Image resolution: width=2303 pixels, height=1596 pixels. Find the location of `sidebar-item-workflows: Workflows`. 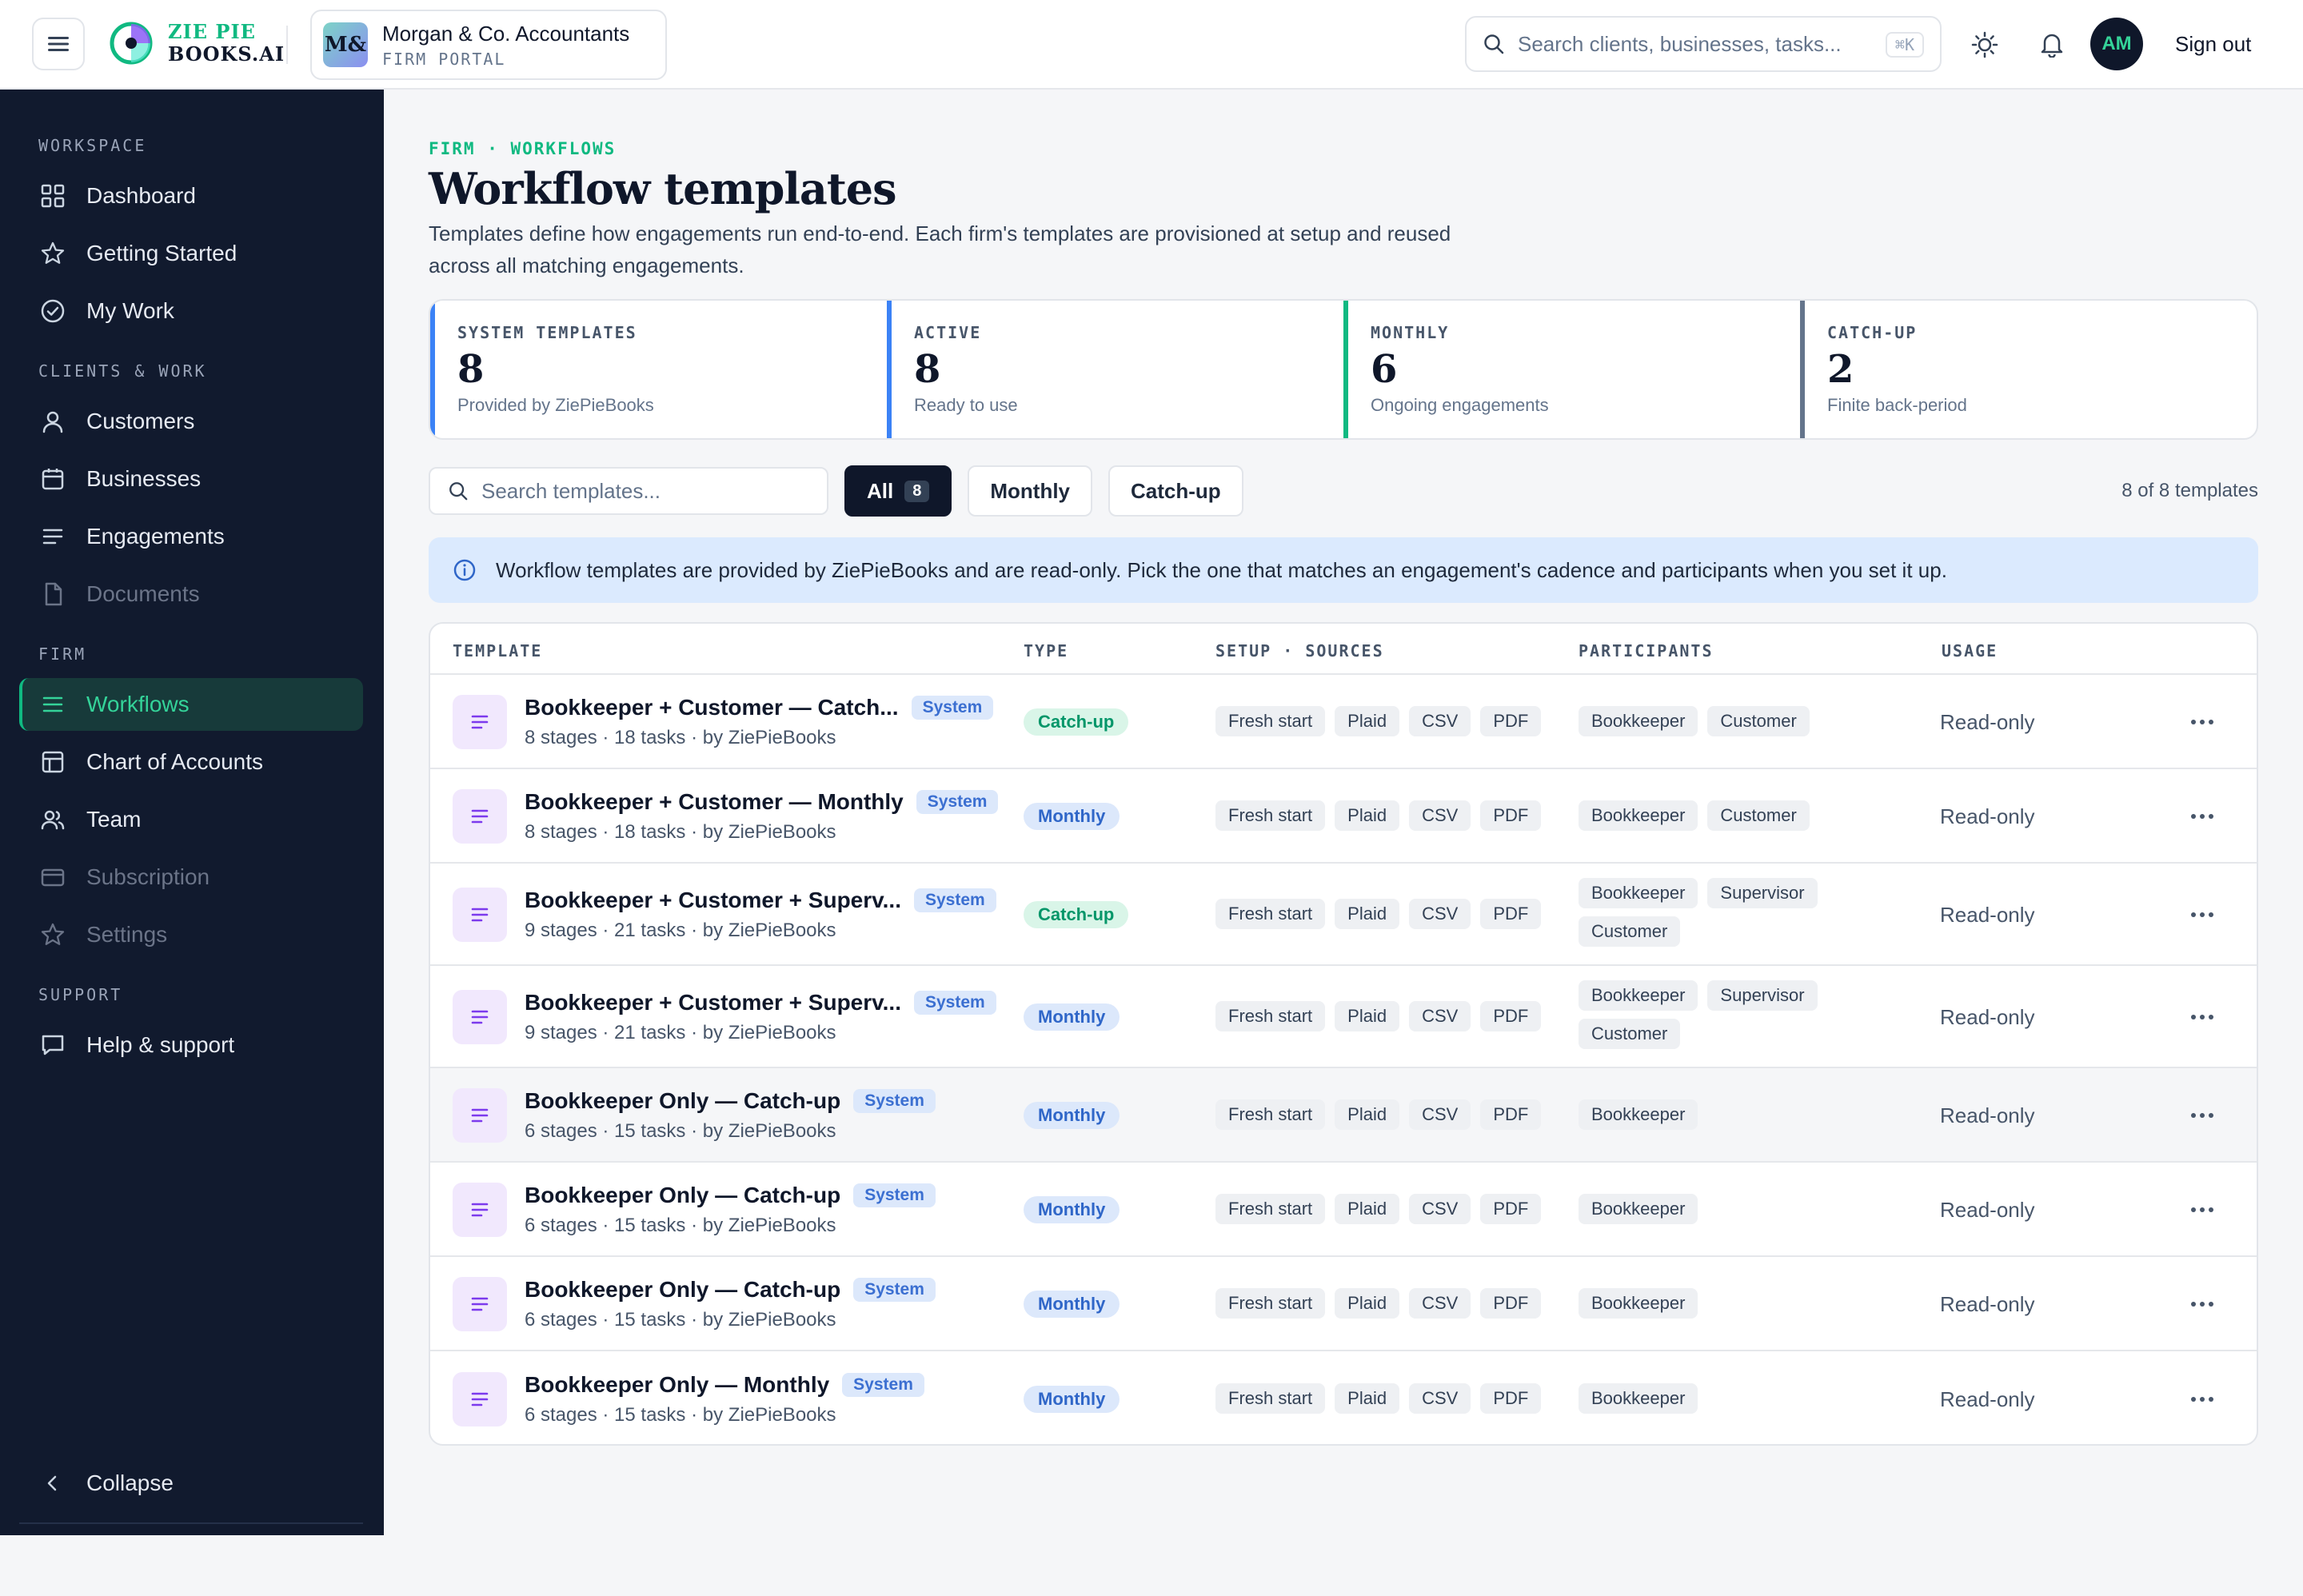

sidebar-item-workflows: Workflows is located at coordinates (191, 704).